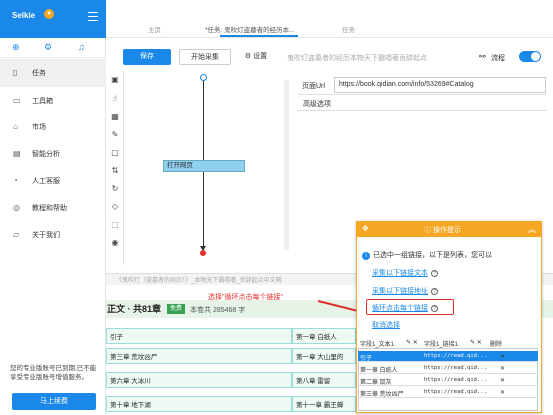  Describe the element at coordinates (498, 58) in the screenshot. I see `flow-label: 流程` at that location.